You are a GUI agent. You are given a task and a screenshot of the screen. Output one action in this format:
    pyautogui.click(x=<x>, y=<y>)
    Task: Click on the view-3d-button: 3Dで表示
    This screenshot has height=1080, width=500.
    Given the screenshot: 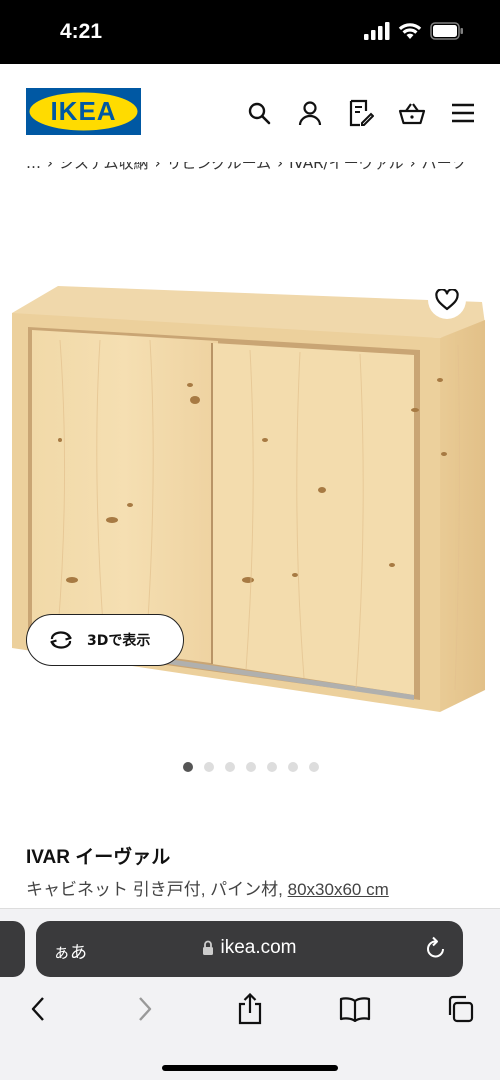 What is the action you would take?
    pyautogui.click(x=105, y=640)
    